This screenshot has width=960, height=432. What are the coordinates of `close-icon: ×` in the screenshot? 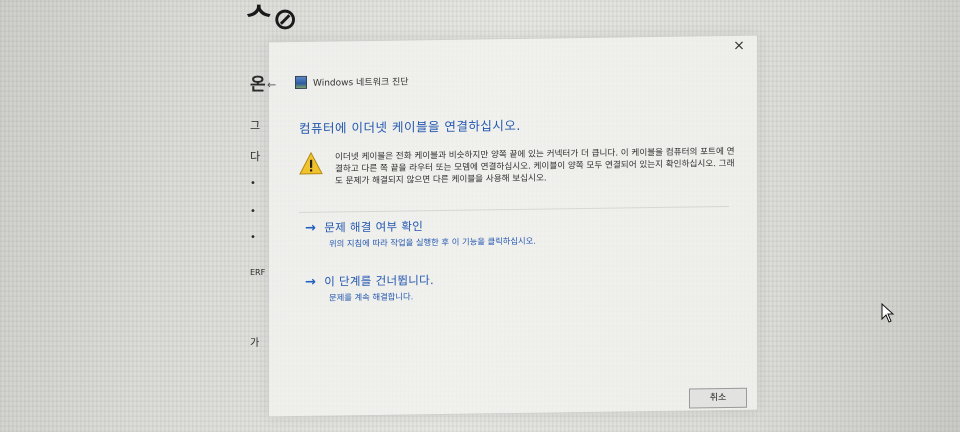 It's located at (739, 46).